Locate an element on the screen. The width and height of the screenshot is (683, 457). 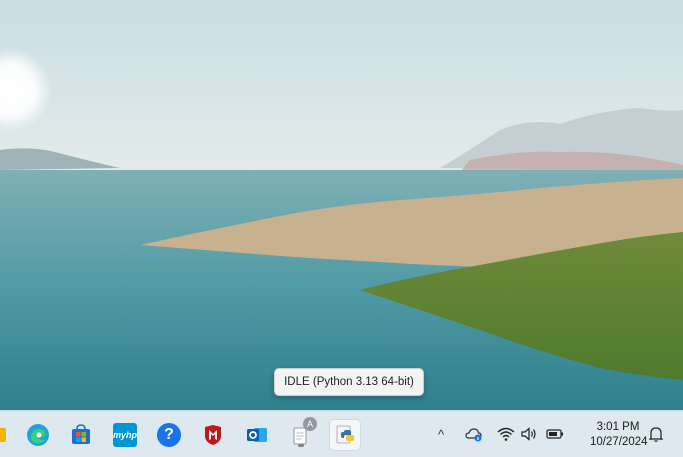
taskbar-app-outlook is located at coordinates (257, 435).